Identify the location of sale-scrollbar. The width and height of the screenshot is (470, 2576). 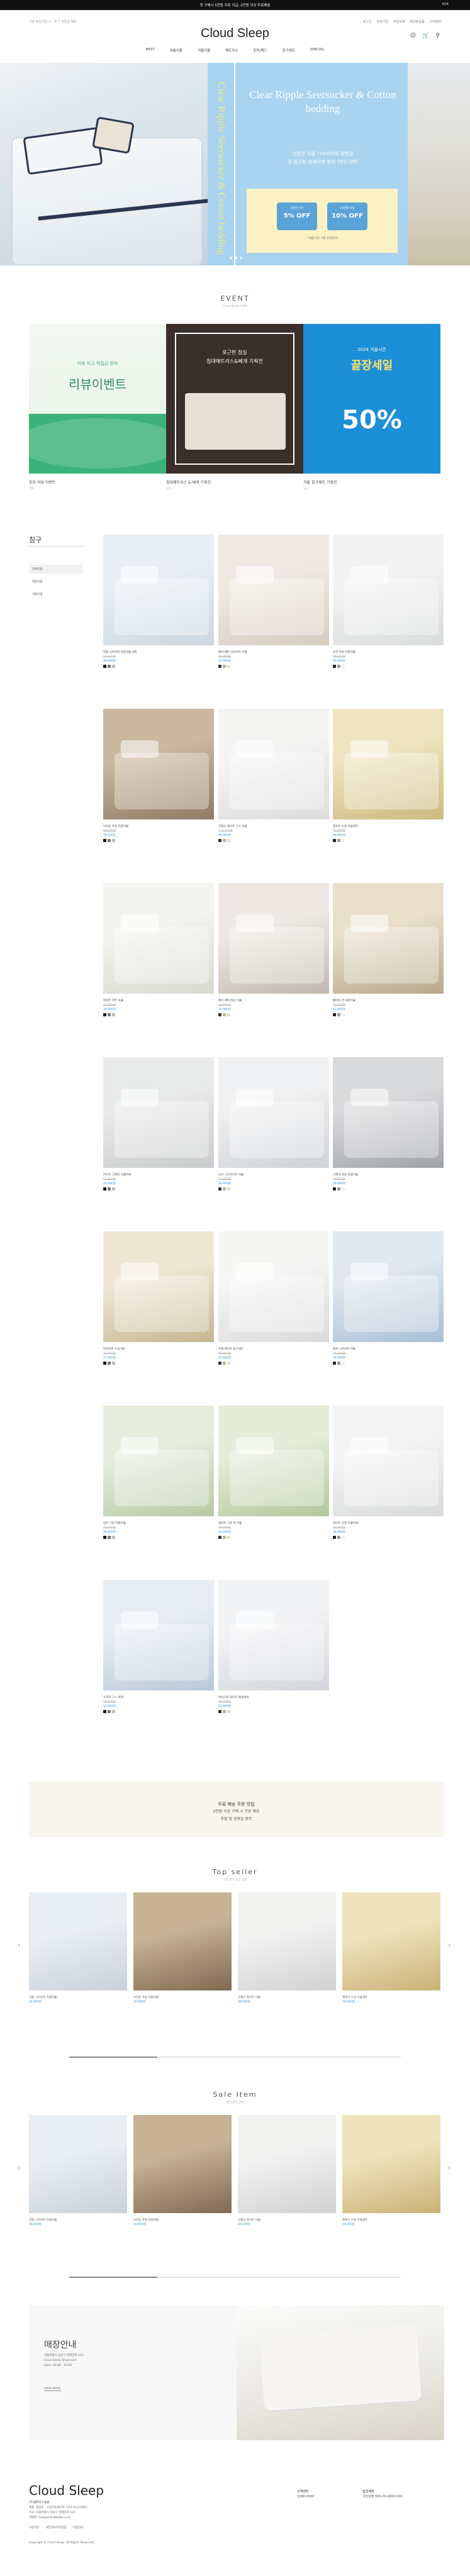
(235, 2277).